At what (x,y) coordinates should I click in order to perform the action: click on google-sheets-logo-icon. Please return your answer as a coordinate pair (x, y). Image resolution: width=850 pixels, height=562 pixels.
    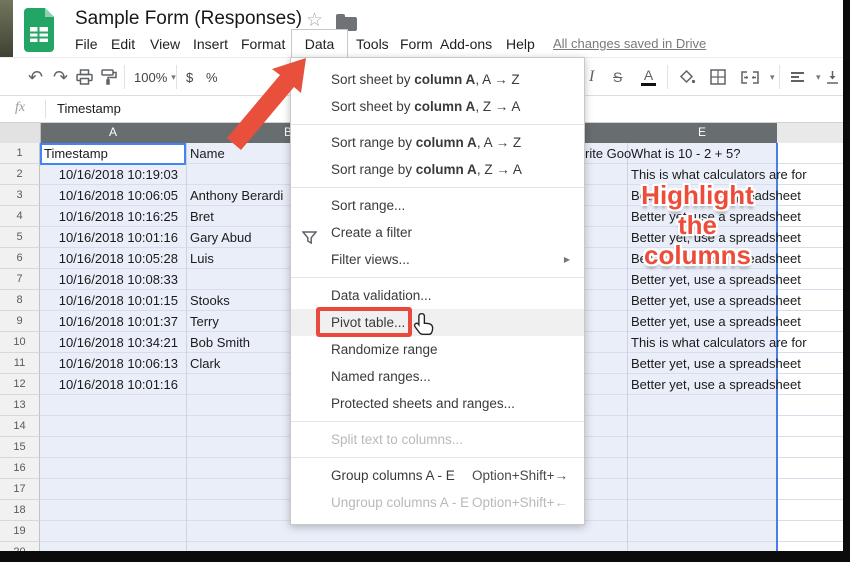
    Looking at the image, I should click on (39, 30).